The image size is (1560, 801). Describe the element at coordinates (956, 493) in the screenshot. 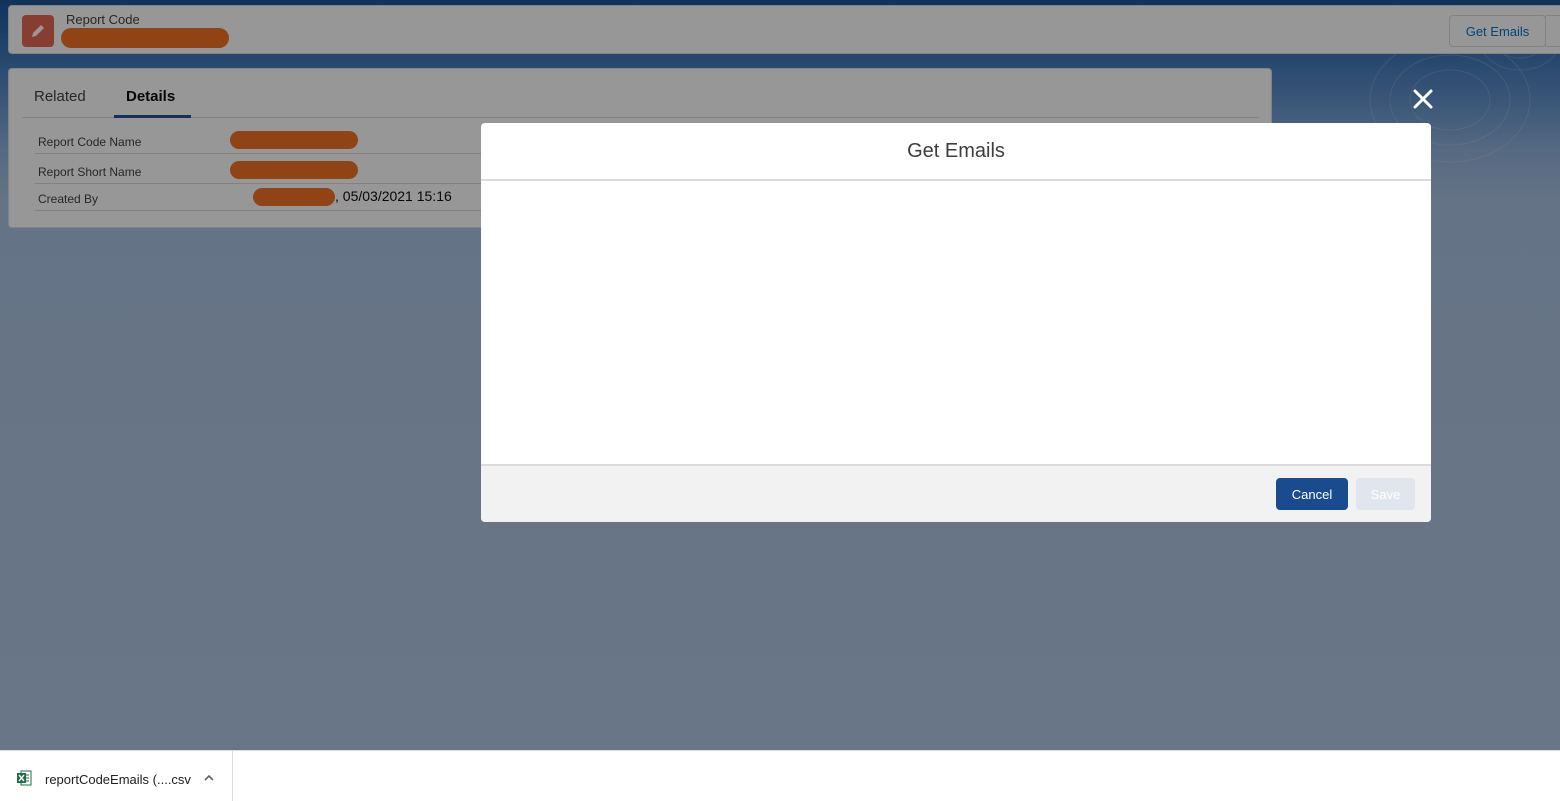

I see `modal-footer: Cancel Save` at that location.